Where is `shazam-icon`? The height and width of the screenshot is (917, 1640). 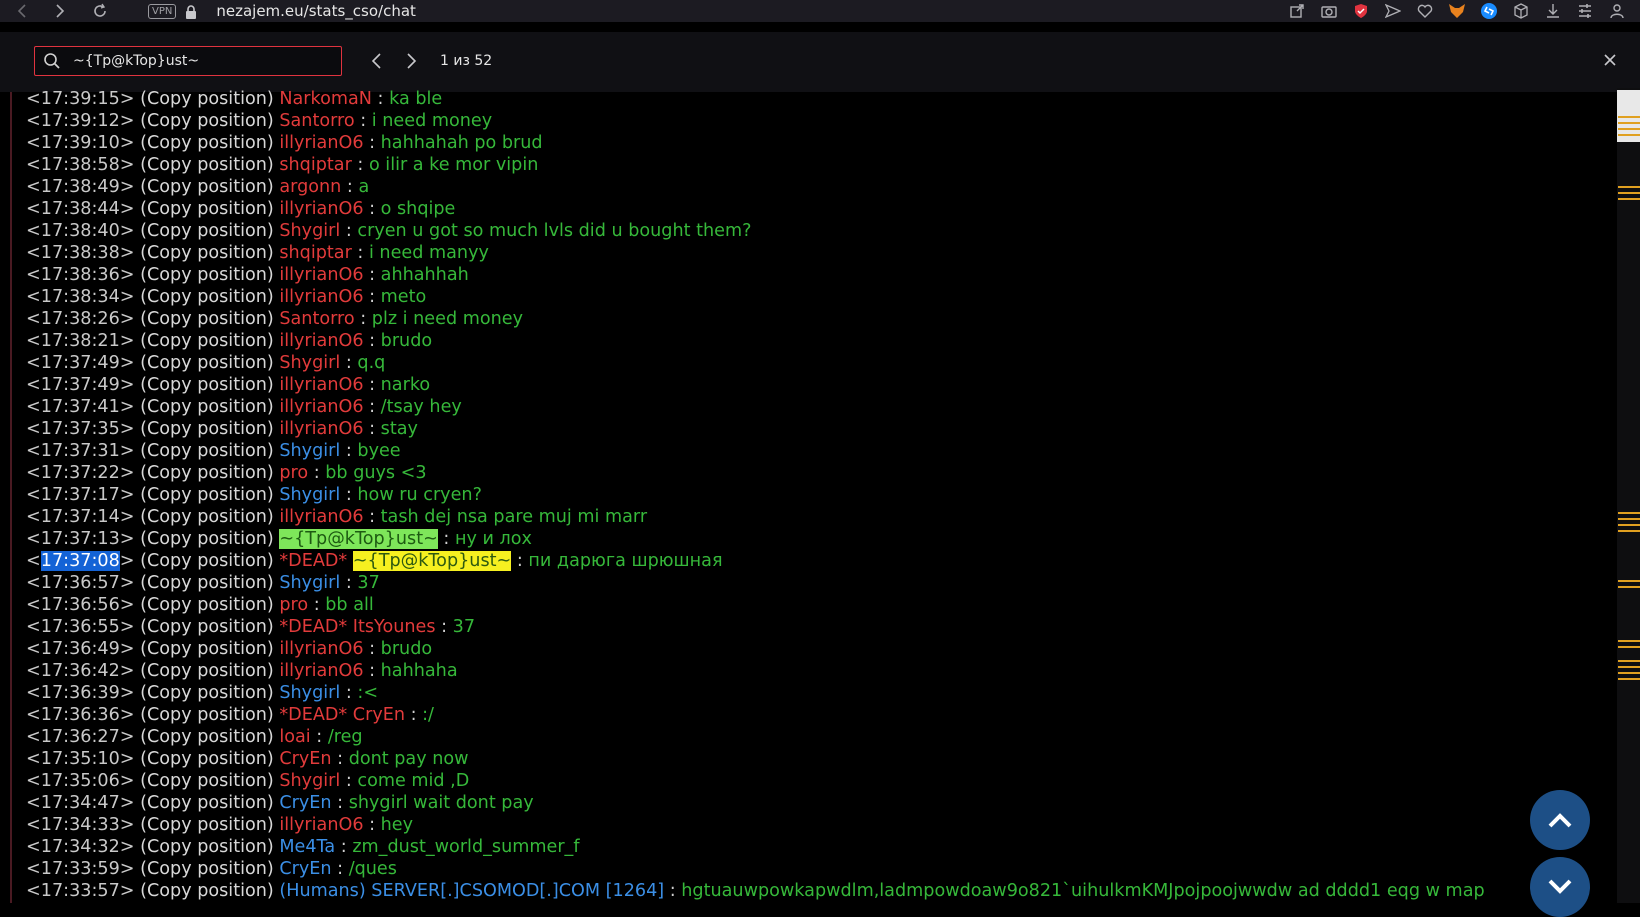
shazam-icon is located at coordinates (1489, 11).